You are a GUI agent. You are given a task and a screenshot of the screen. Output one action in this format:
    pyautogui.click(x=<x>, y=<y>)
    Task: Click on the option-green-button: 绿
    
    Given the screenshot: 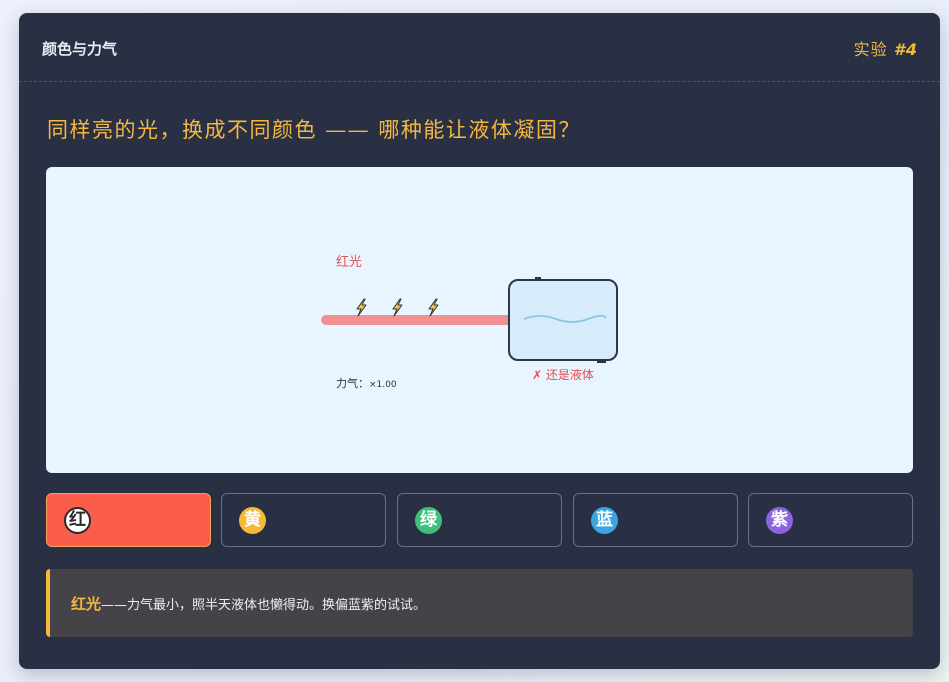 What is the action you would take?
    pyautogui.click(x=479, y=520)
    